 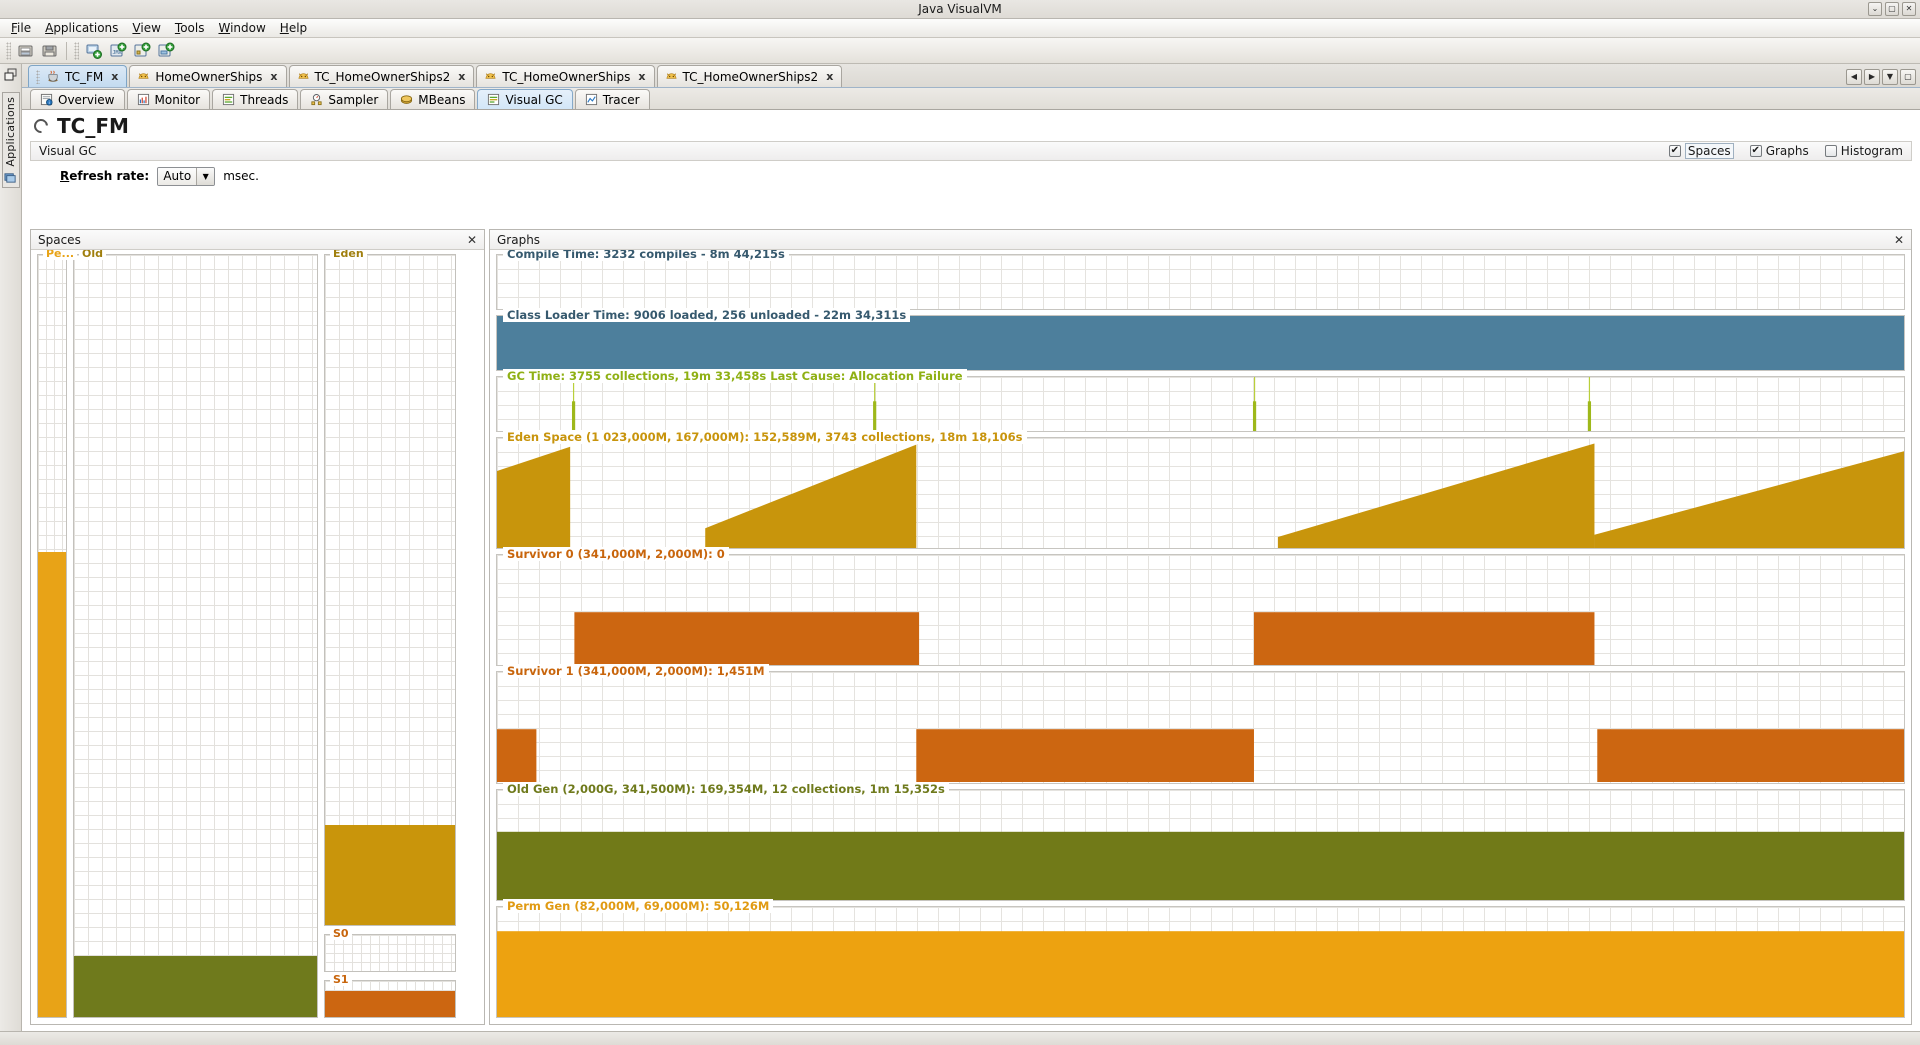 I want to click on space-box-eden: Eden, so click(x=390, y=588).